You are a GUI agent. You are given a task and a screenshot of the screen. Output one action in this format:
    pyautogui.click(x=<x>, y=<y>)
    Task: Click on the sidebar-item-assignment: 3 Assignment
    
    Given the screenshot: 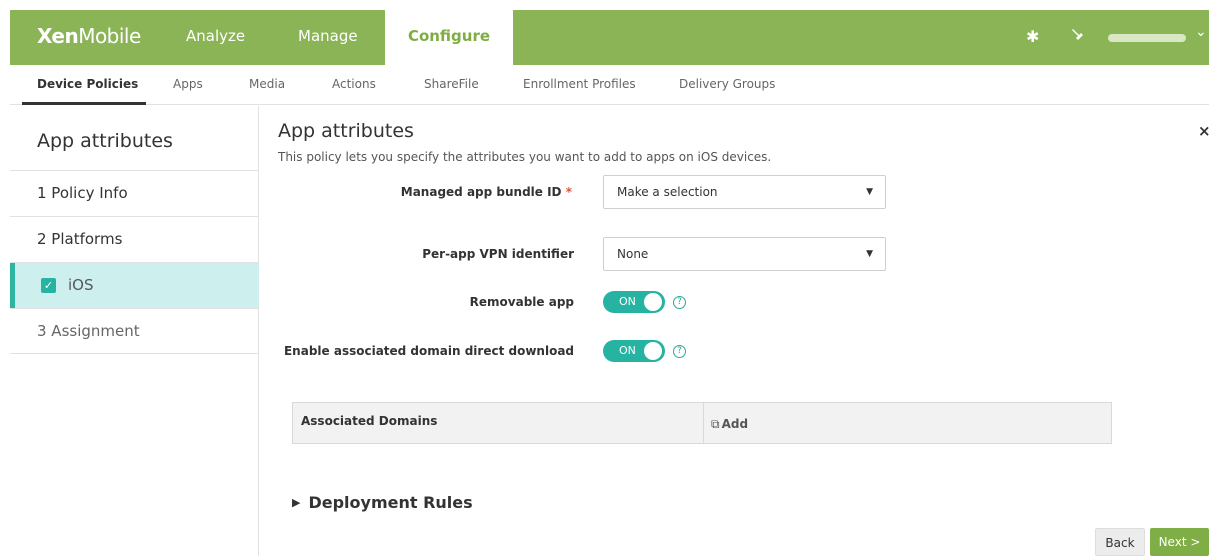 What is the action you would take?
    pyautogui.click(x=134, y=331)
    